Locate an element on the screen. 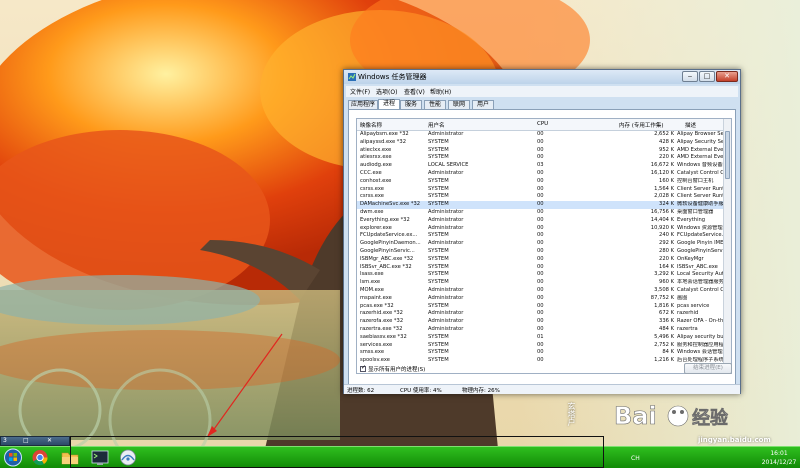 Image resolution: width=800 pixels, height=468 pixels. process-name-cell: ISBSvr_ABC.exe *32 is located at coordinates (386, 266).